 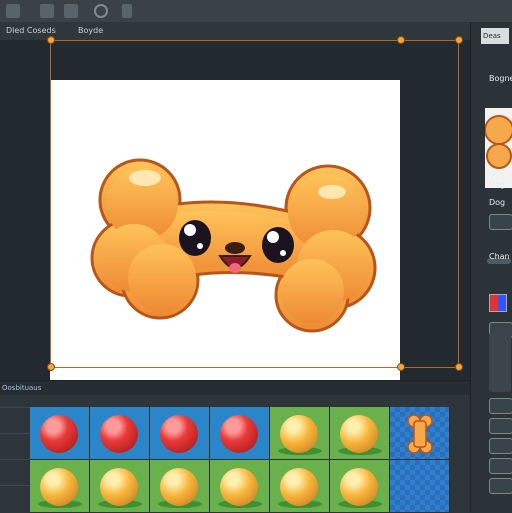 What do you see at coordinates (235, 248) in the screenshot?
I see `nose` at bounding box center [235, 248].